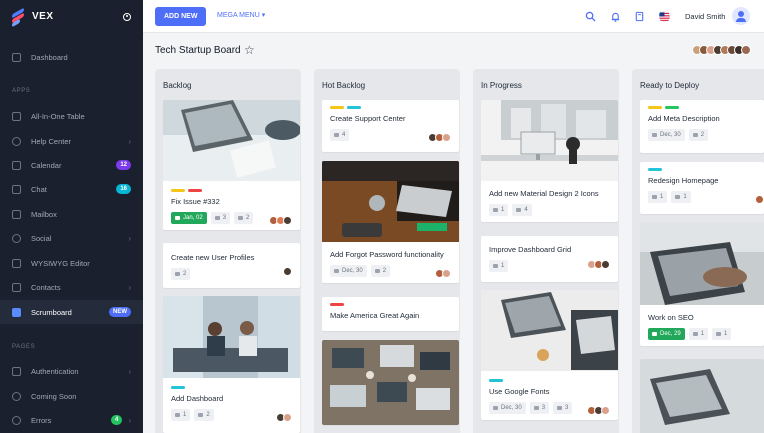  Describe the element at coordinates (721, 50) in the screenshot. I see `board-members` at that location.